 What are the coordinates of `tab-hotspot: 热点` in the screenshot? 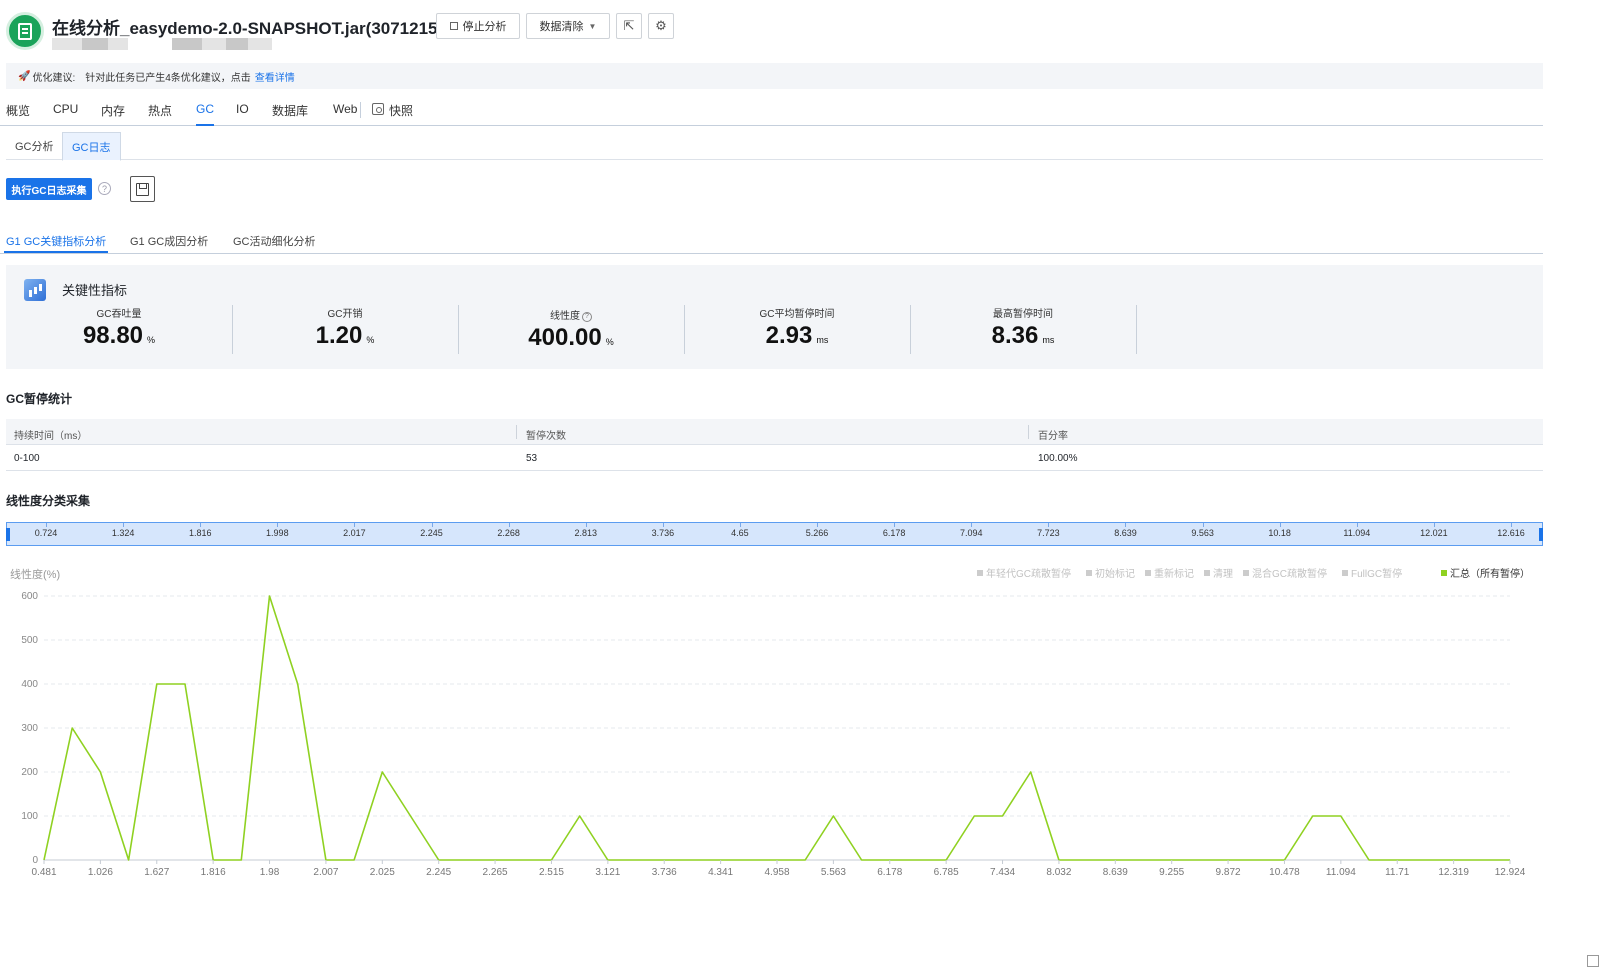 It's located at (160, 110).